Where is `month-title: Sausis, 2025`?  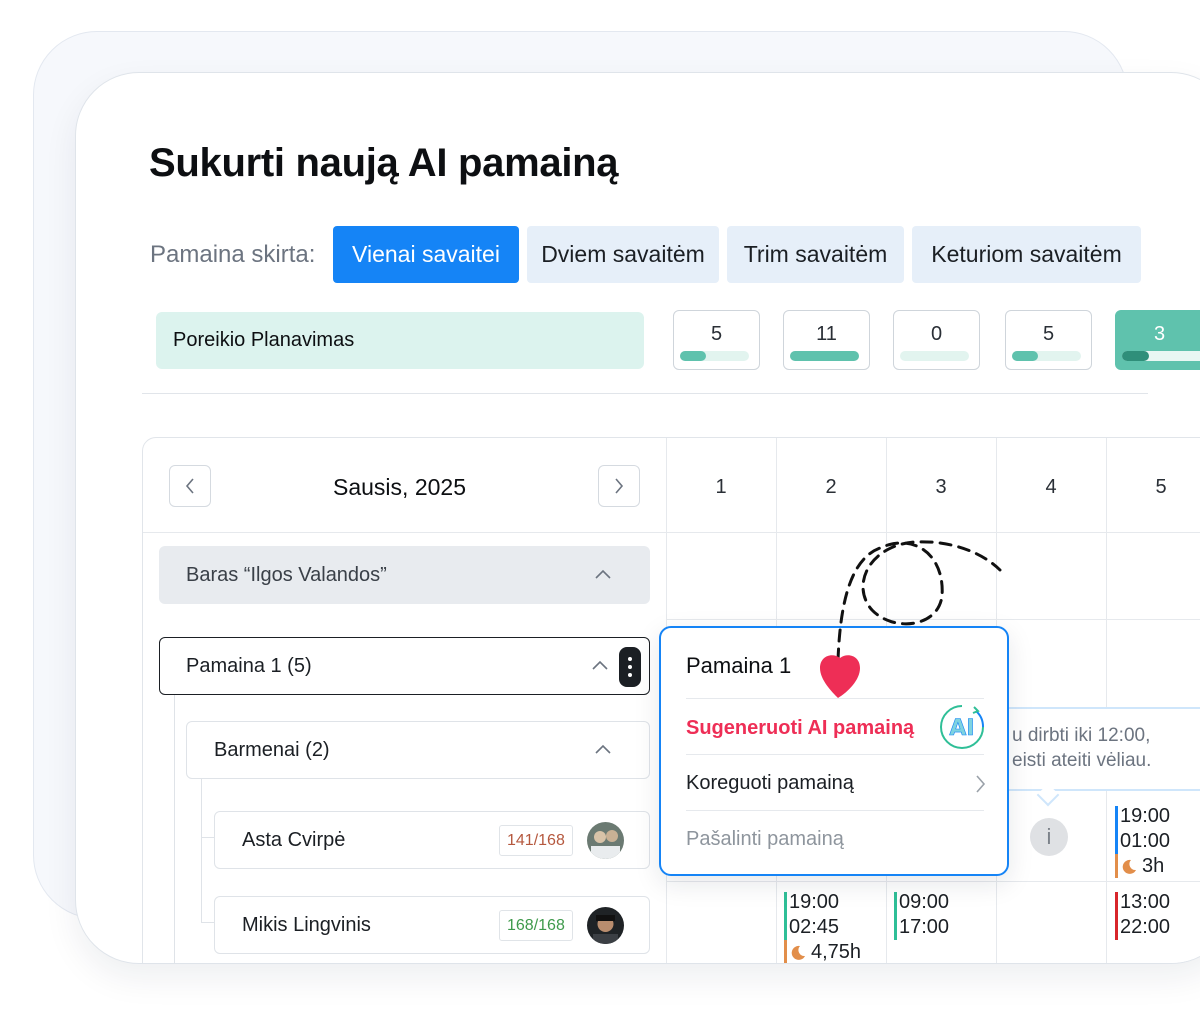
month-title: Sausis, 2025 is located at coordinates (399, 487).